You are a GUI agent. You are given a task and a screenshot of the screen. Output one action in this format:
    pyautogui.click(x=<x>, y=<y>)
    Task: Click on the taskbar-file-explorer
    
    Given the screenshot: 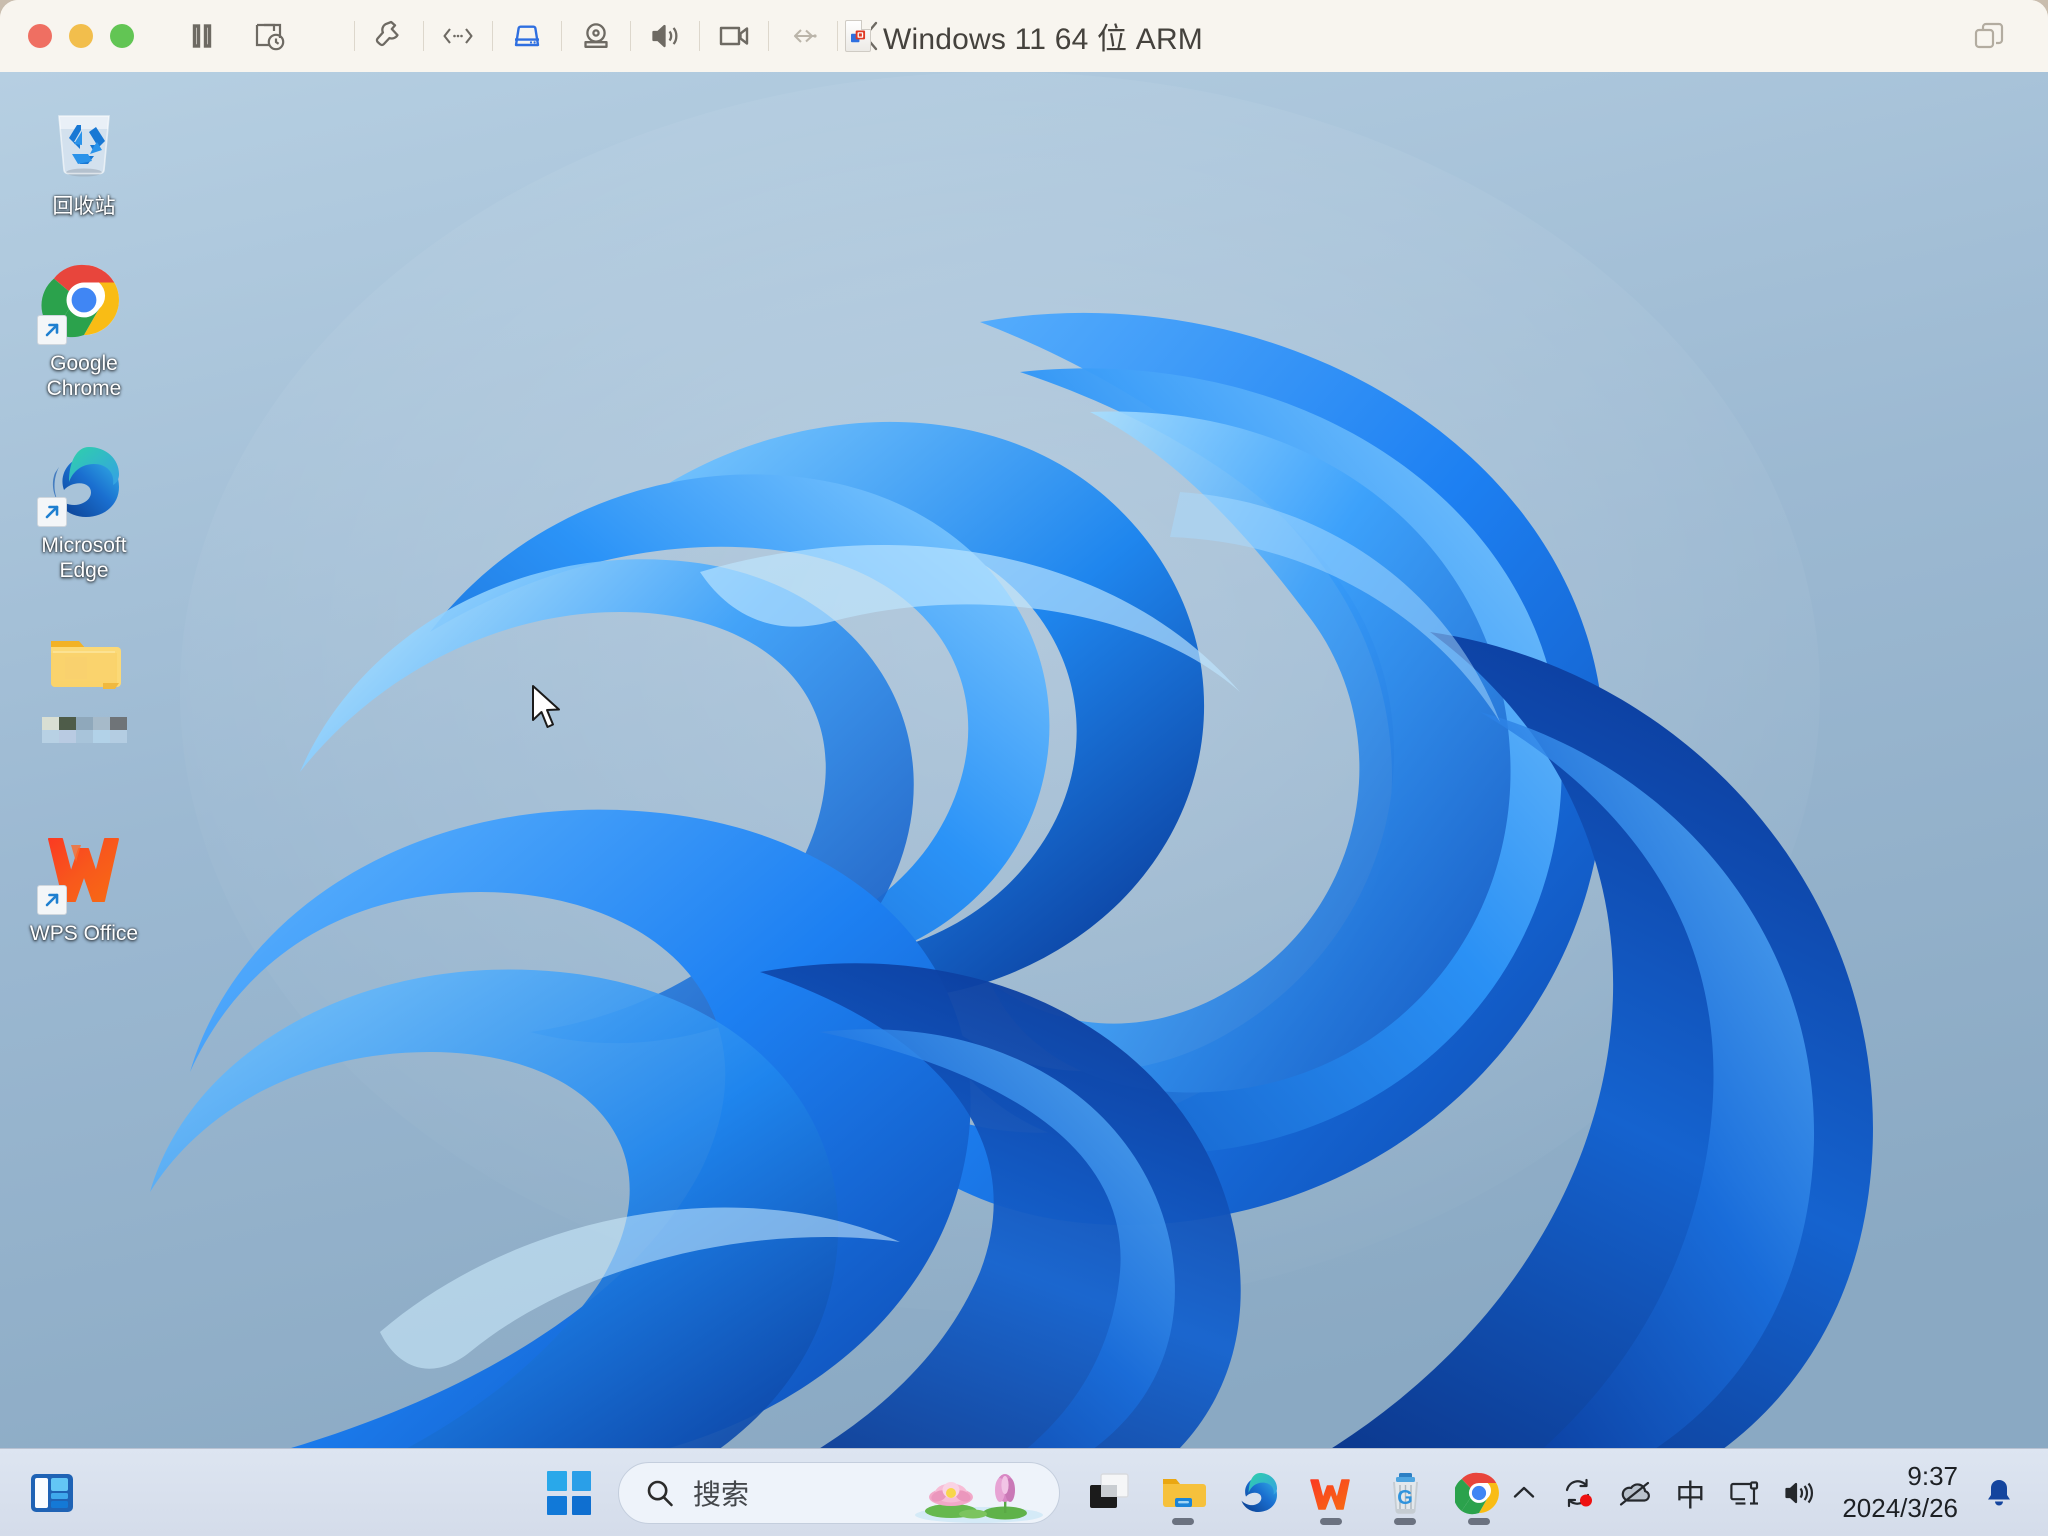 What is the action you would take?
    pyautogui.click(x=1183, y=1493)
    